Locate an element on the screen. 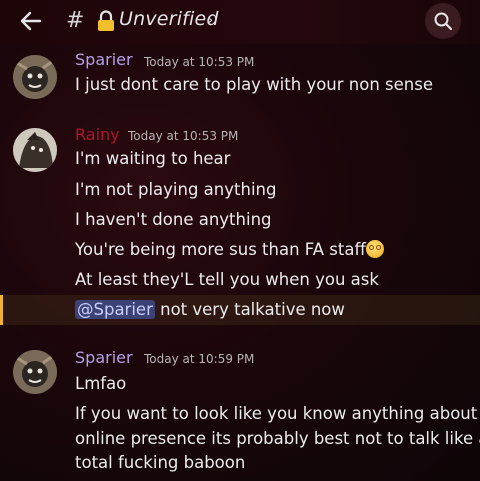  mention-highlight-edge is located at coordinates (1, 310).